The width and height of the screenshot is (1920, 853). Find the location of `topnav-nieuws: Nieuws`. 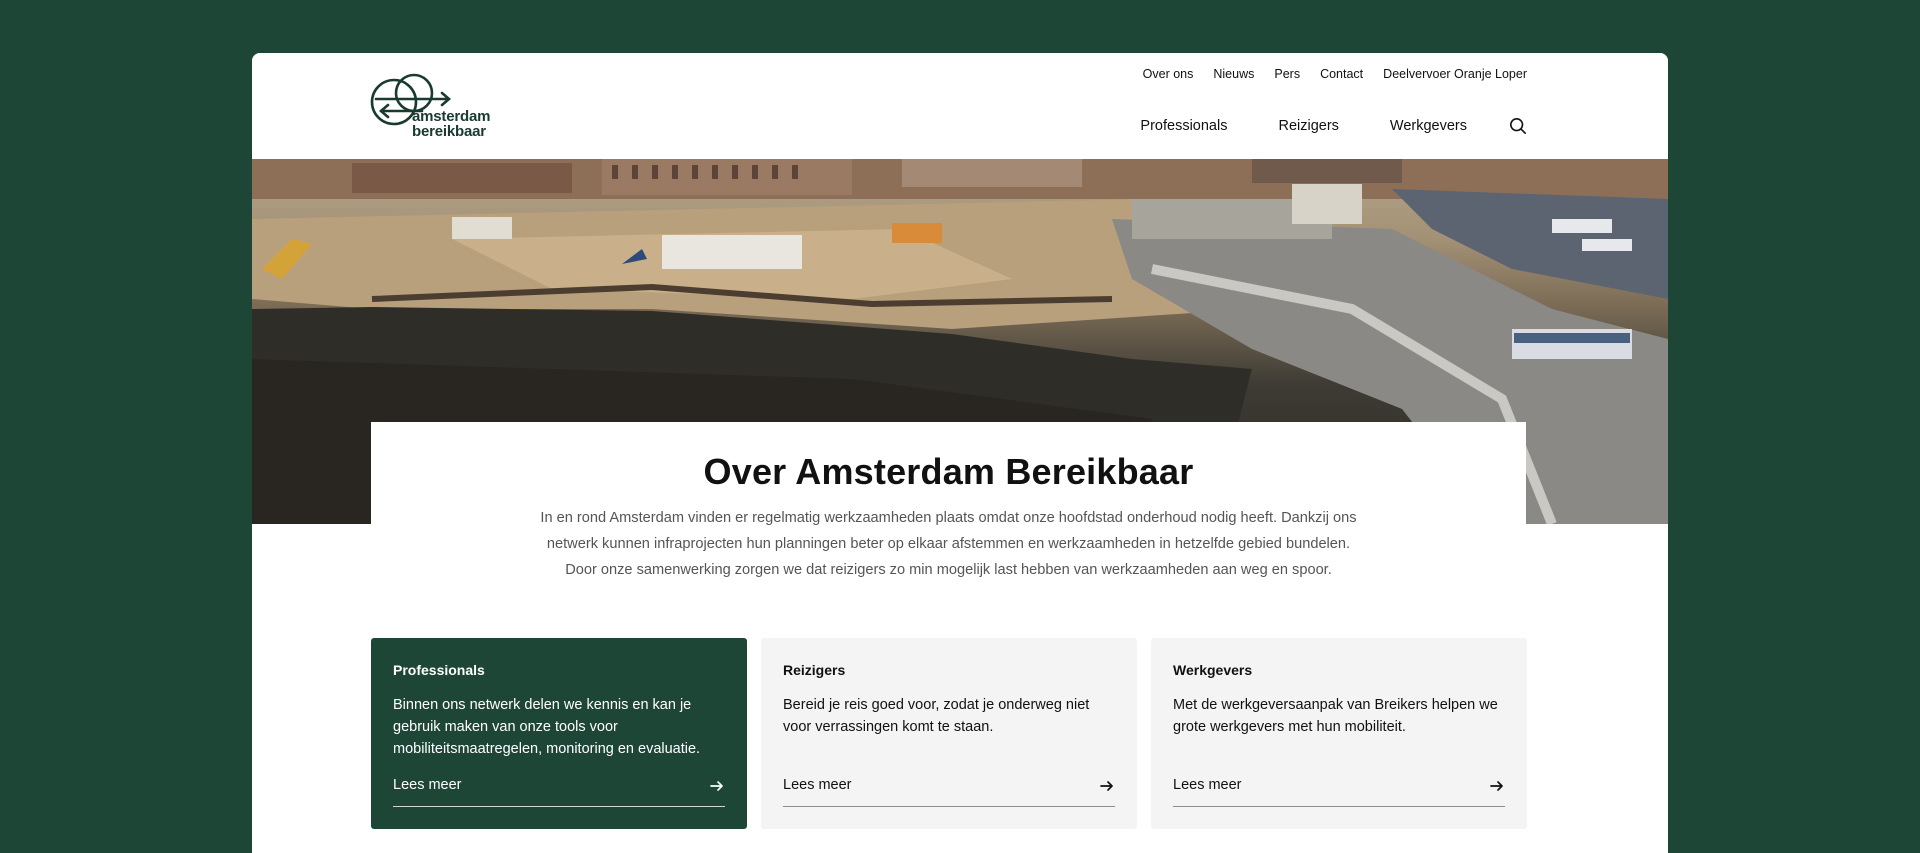

topnav-nieuws: Nieuws is located at coordinates (1233, 74).